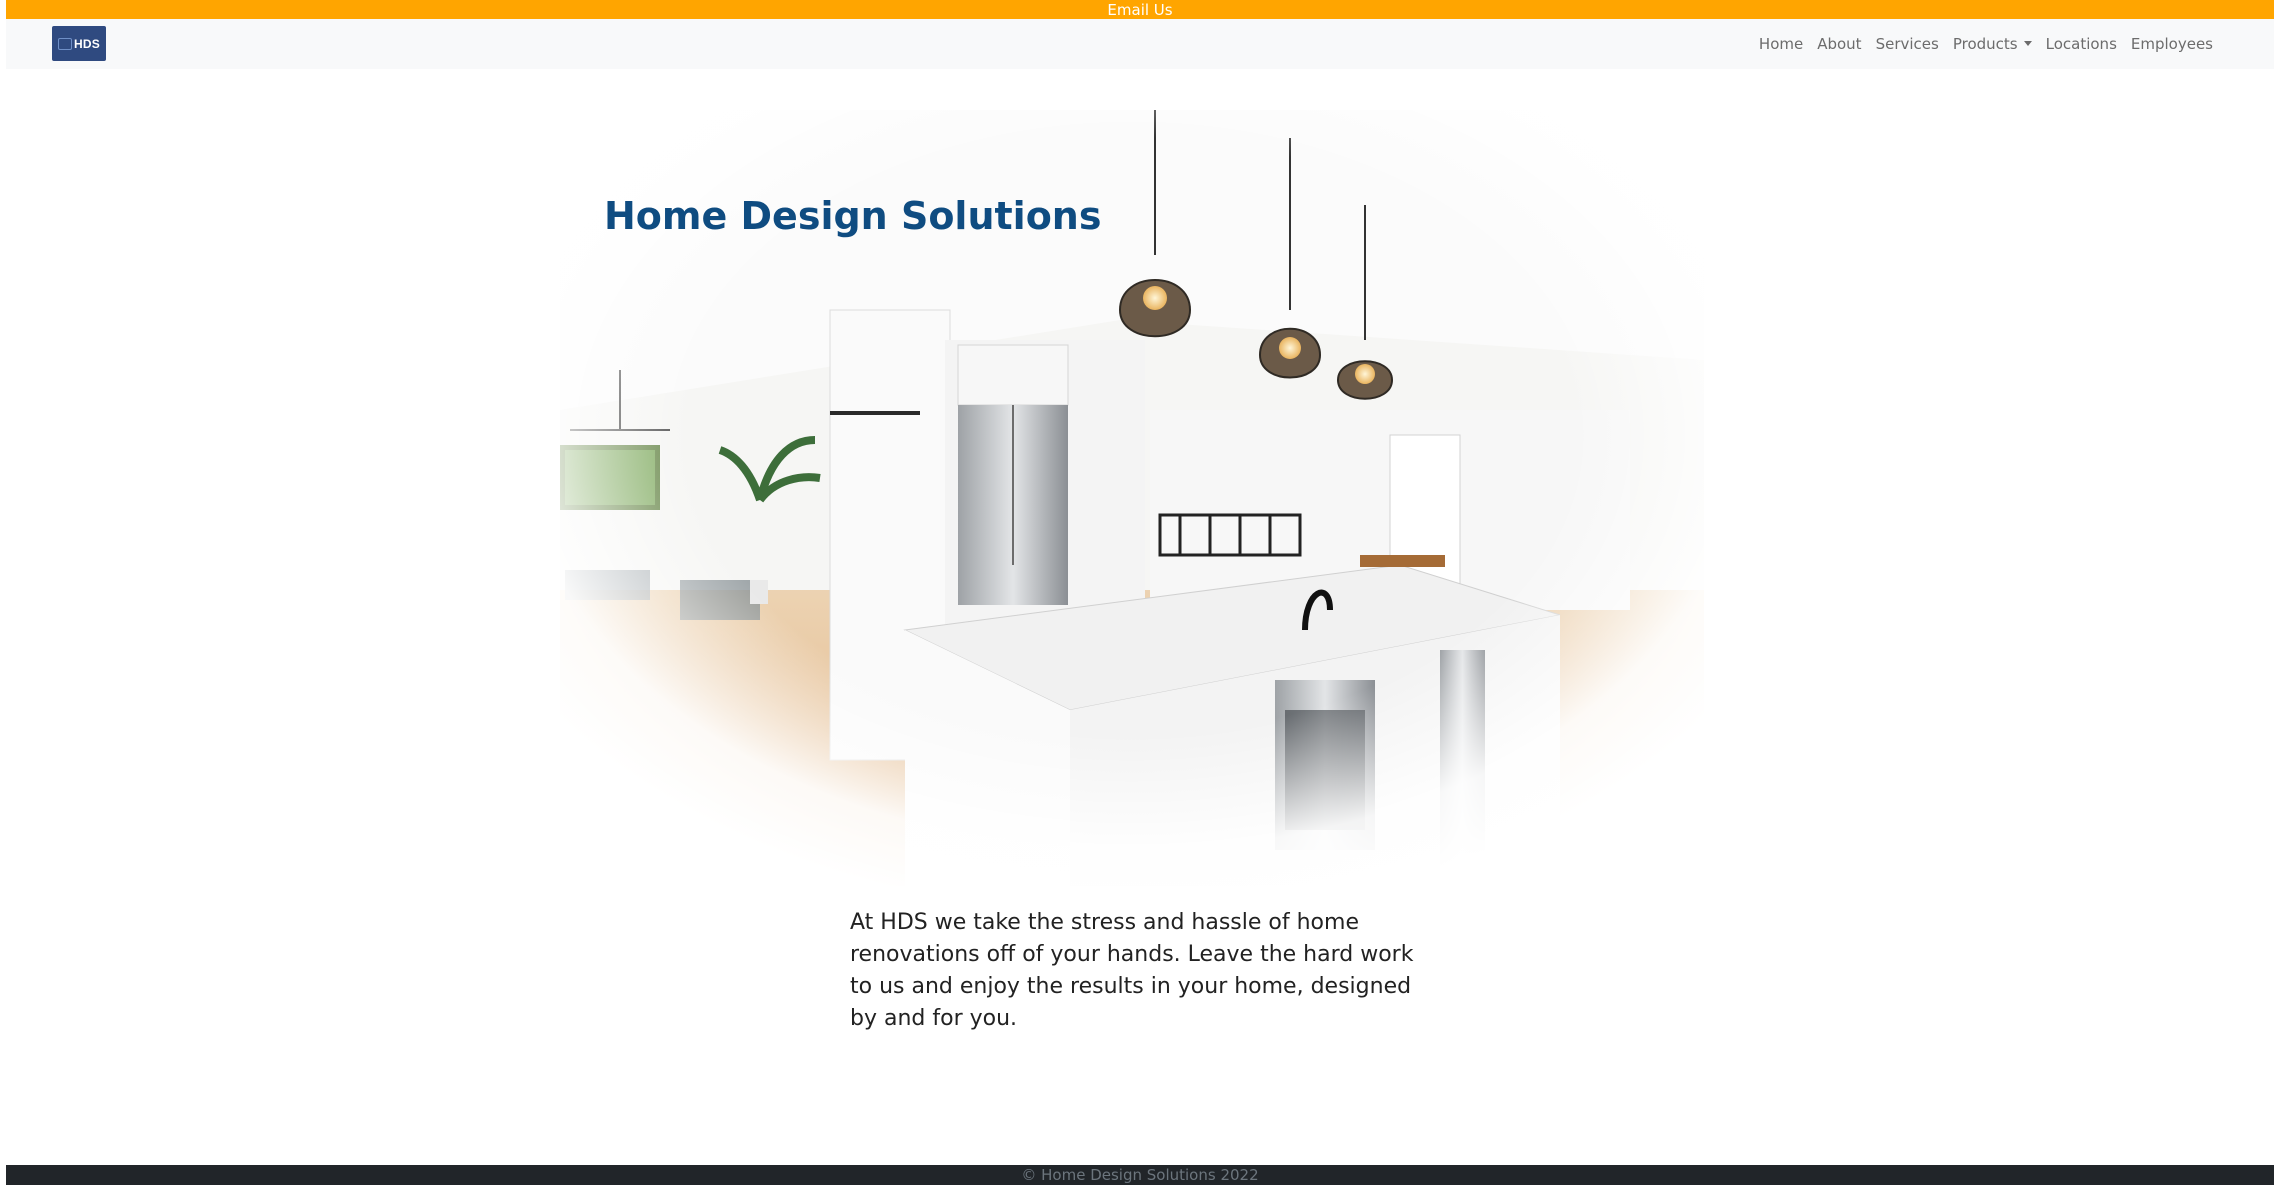 The height and width of the screenshot is (1185, 2280). I want to click on email-topbar: Email Us, so click(1140, 9).